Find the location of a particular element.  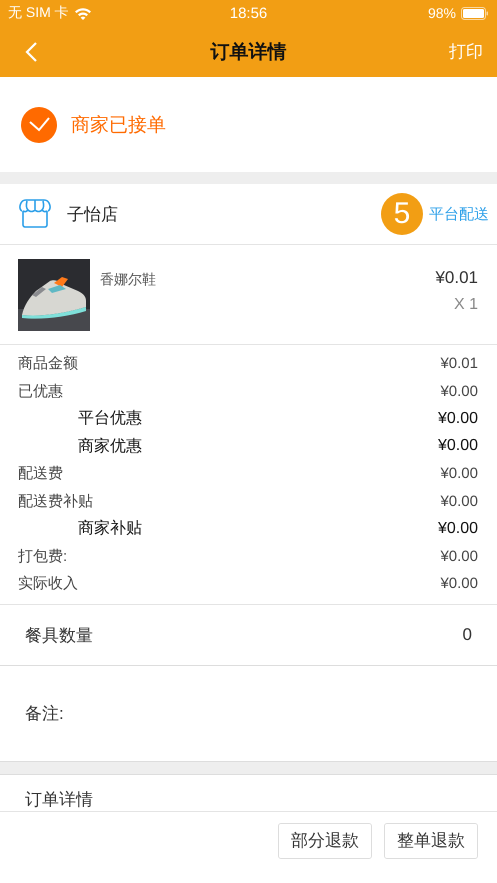

fee-label: 打包费: is located at coordinates (43, 556).